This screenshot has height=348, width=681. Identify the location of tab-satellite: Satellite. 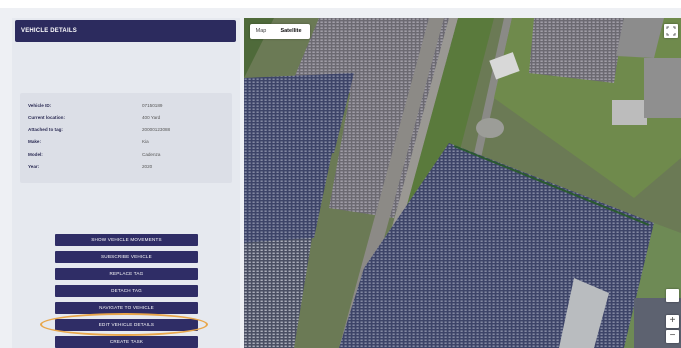
(291, 31).